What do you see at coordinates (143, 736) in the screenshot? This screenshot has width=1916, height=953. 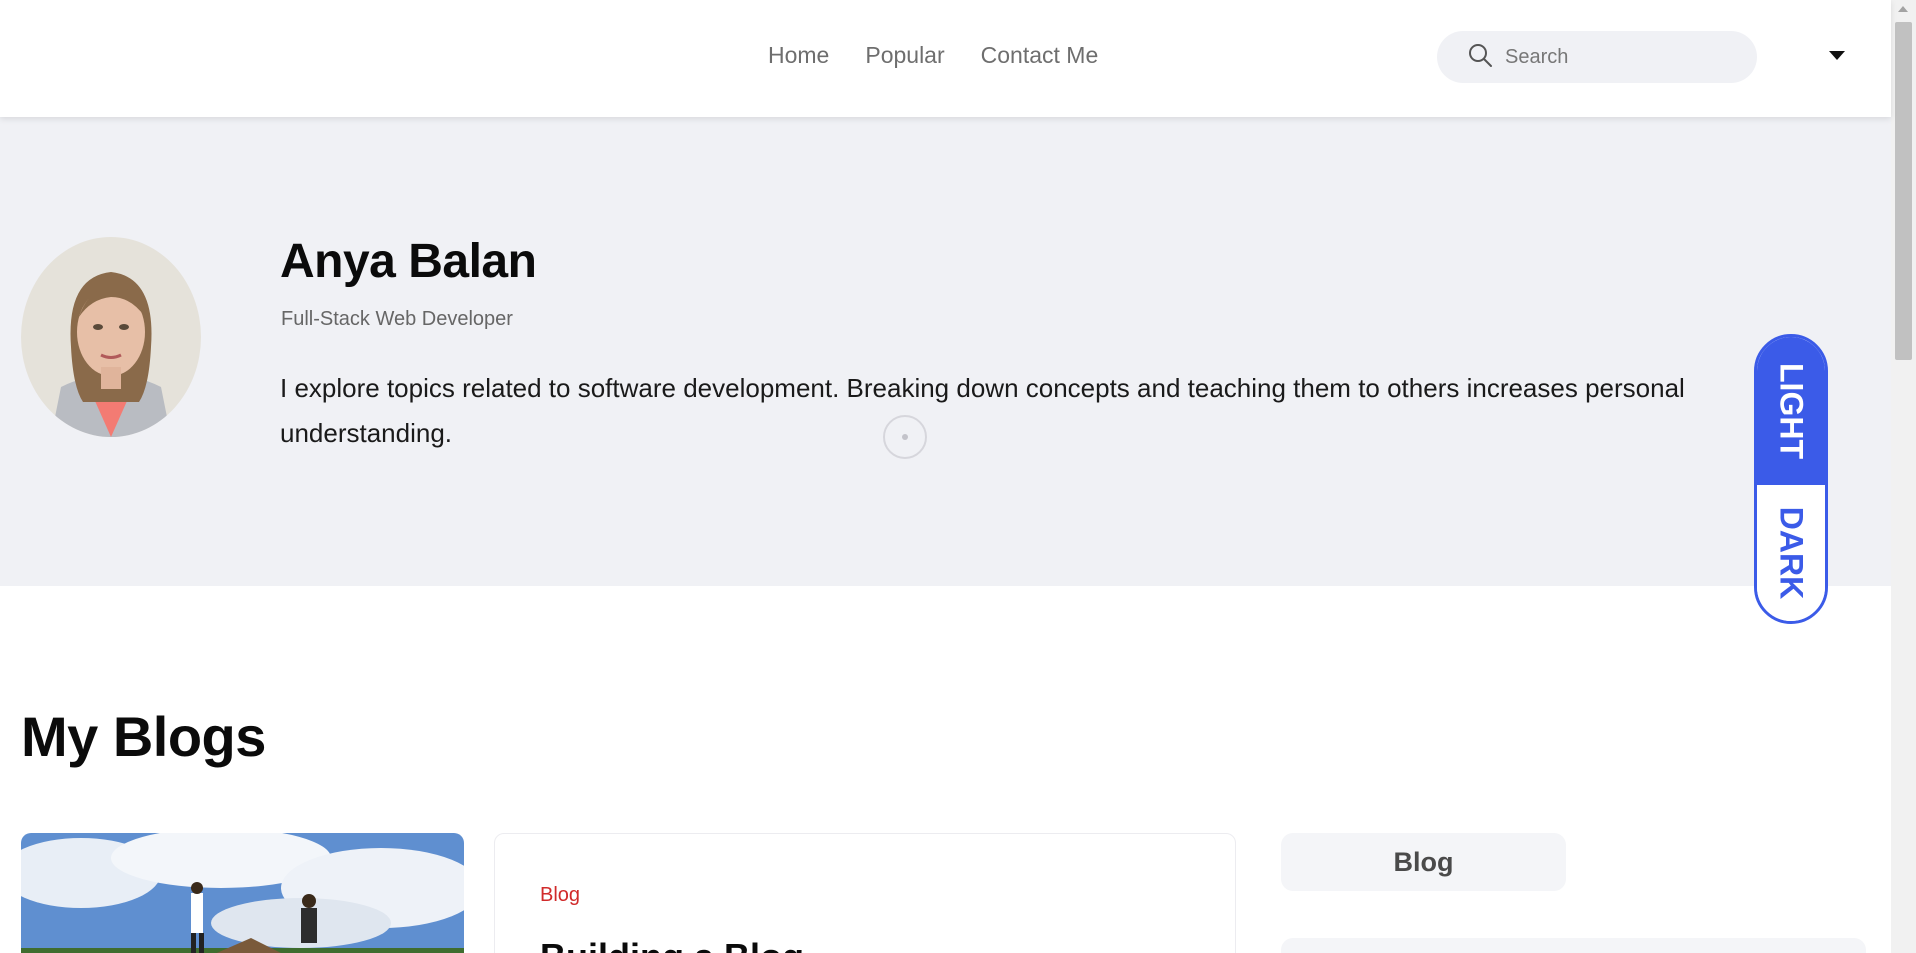 I see `section-title: My Blogs` at bounding box center [143, 736].